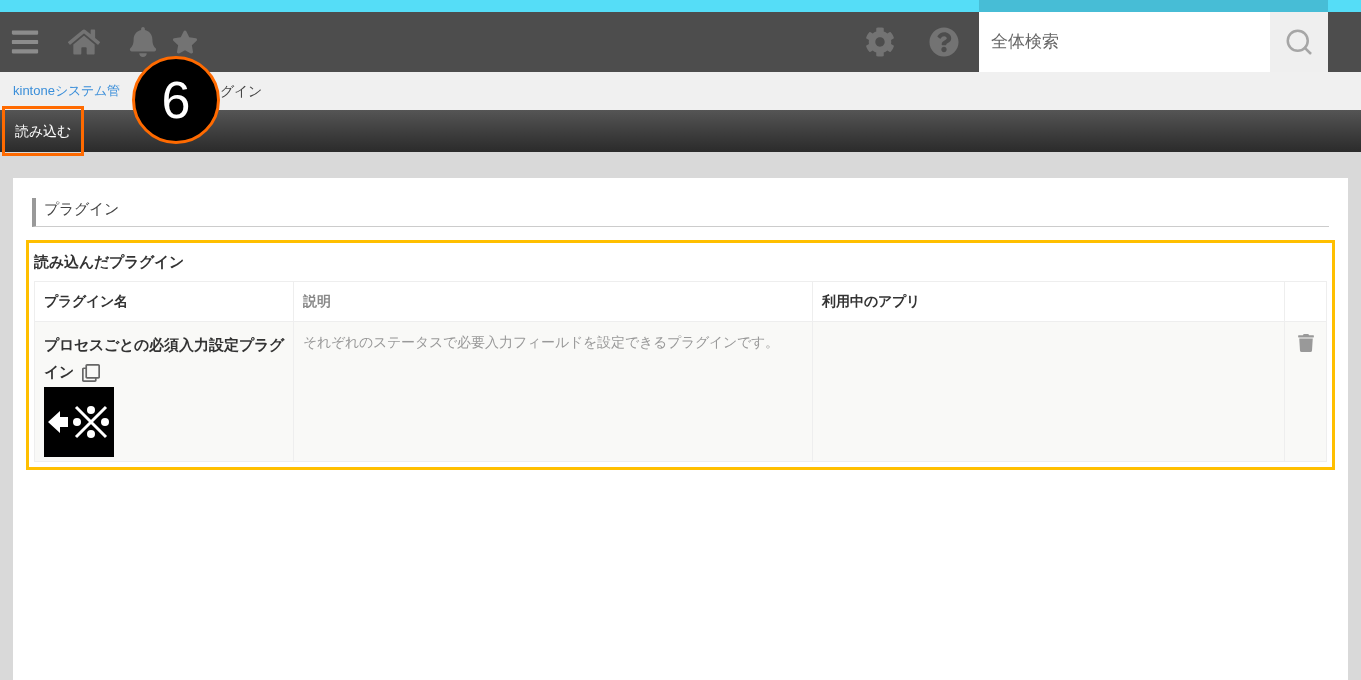 The width and height of the screenshot is (1361, 680). Describe the element at coordinates (1124, 42) in the screenshot. I see `search-field: 全体検索` at that location.